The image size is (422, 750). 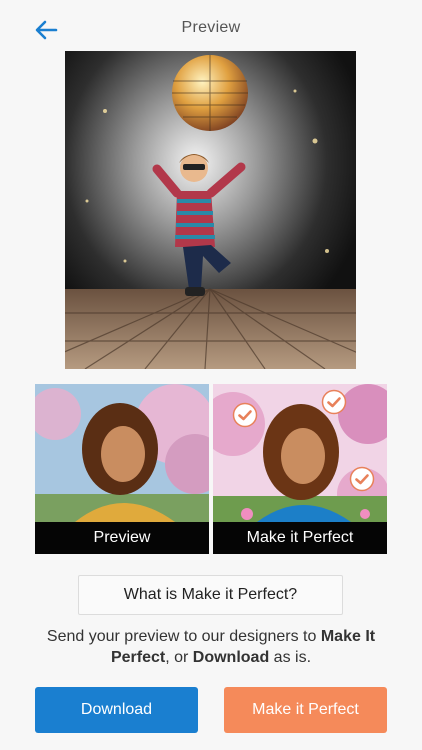 What do you see at coordinates (179, 657) in the screenshot?
I see `description-part2: , or` at bounding box center [179, 657].